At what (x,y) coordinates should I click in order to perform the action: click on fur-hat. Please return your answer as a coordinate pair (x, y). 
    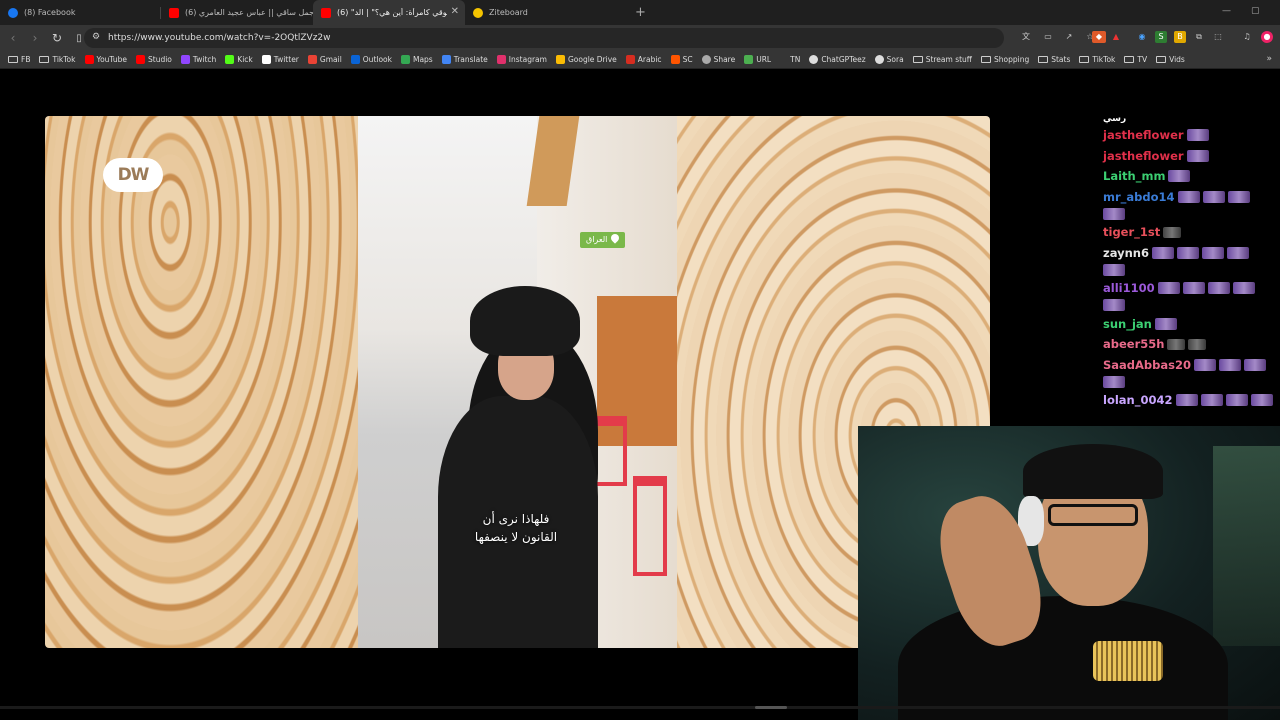
    Looking at the image, I should click on (525, 321).